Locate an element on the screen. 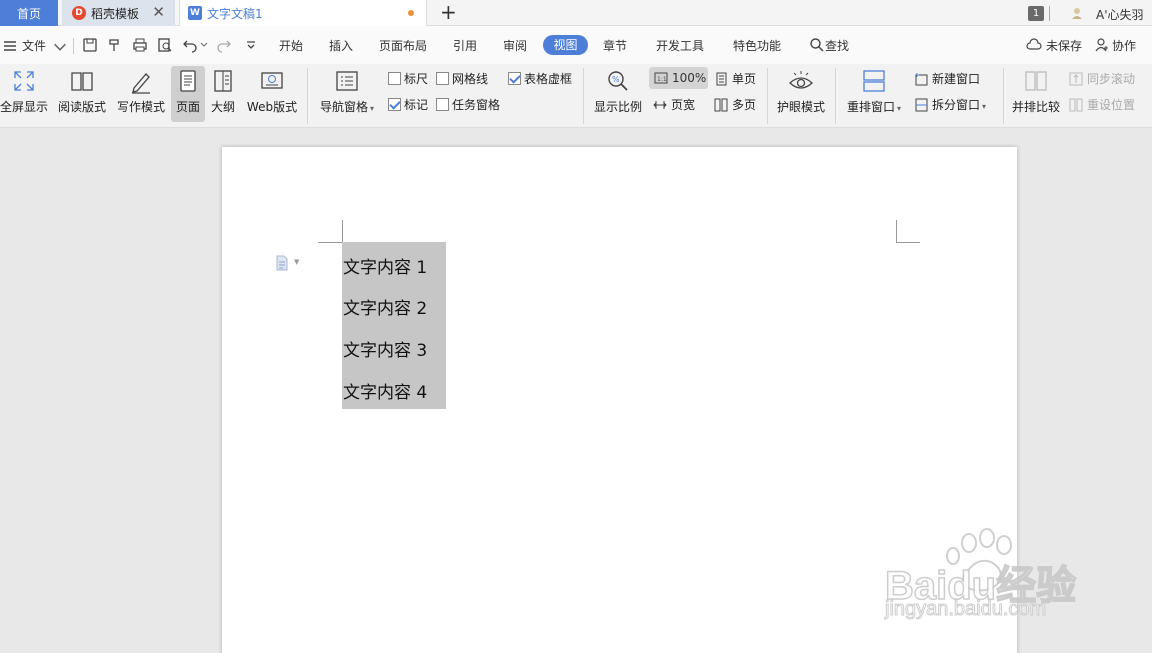 This screenshot has height=653, width=1152. undo-dropdown-icon is located at coordinates (204, 45).